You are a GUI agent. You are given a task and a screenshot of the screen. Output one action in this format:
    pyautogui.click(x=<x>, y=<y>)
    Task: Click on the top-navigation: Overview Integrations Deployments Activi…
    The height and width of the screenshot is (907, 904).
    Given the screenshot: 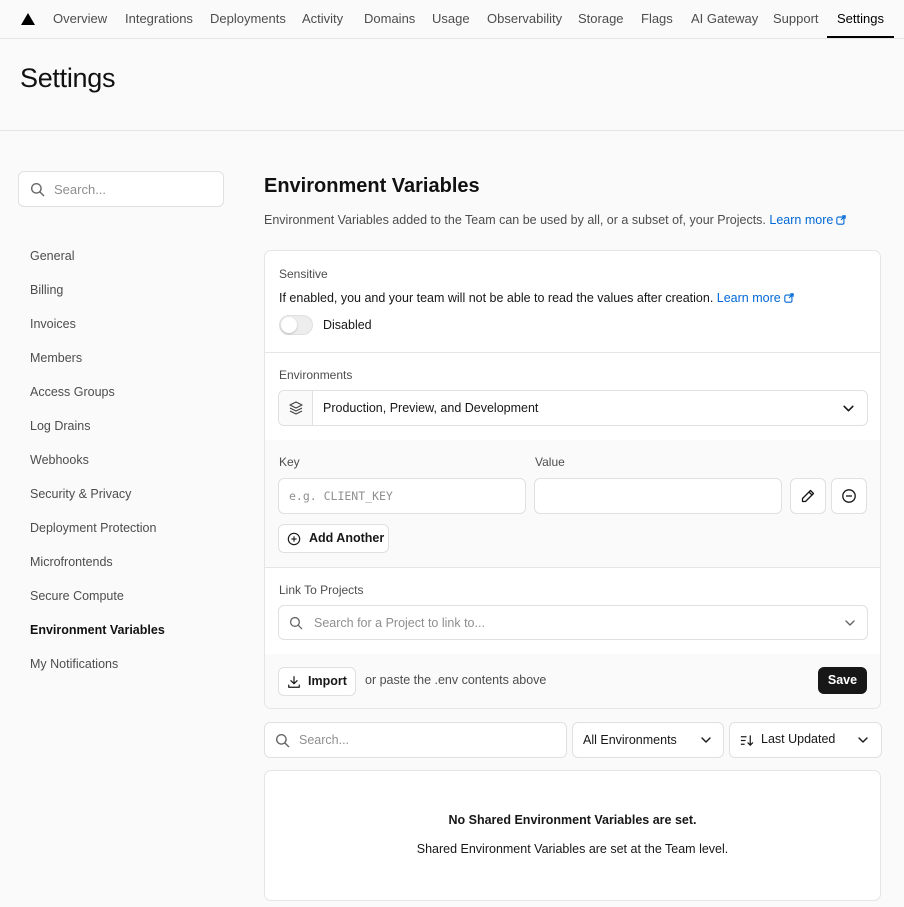 What is the action you would take?
    pyautogui.click(x=452, y=19)
    